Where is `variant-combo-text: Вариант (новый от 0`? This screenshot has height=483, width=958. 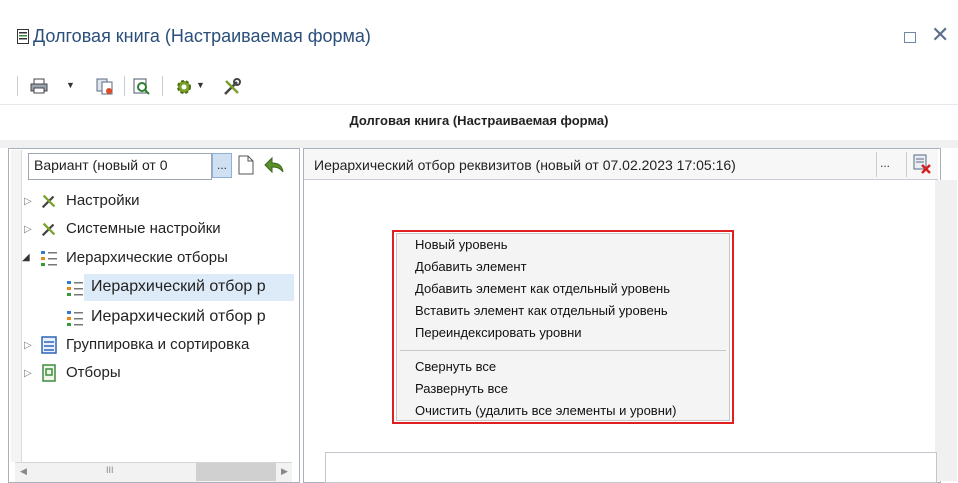
variant-combo-text: Вариант (новый от 0 is located at coordinates (101, 165).